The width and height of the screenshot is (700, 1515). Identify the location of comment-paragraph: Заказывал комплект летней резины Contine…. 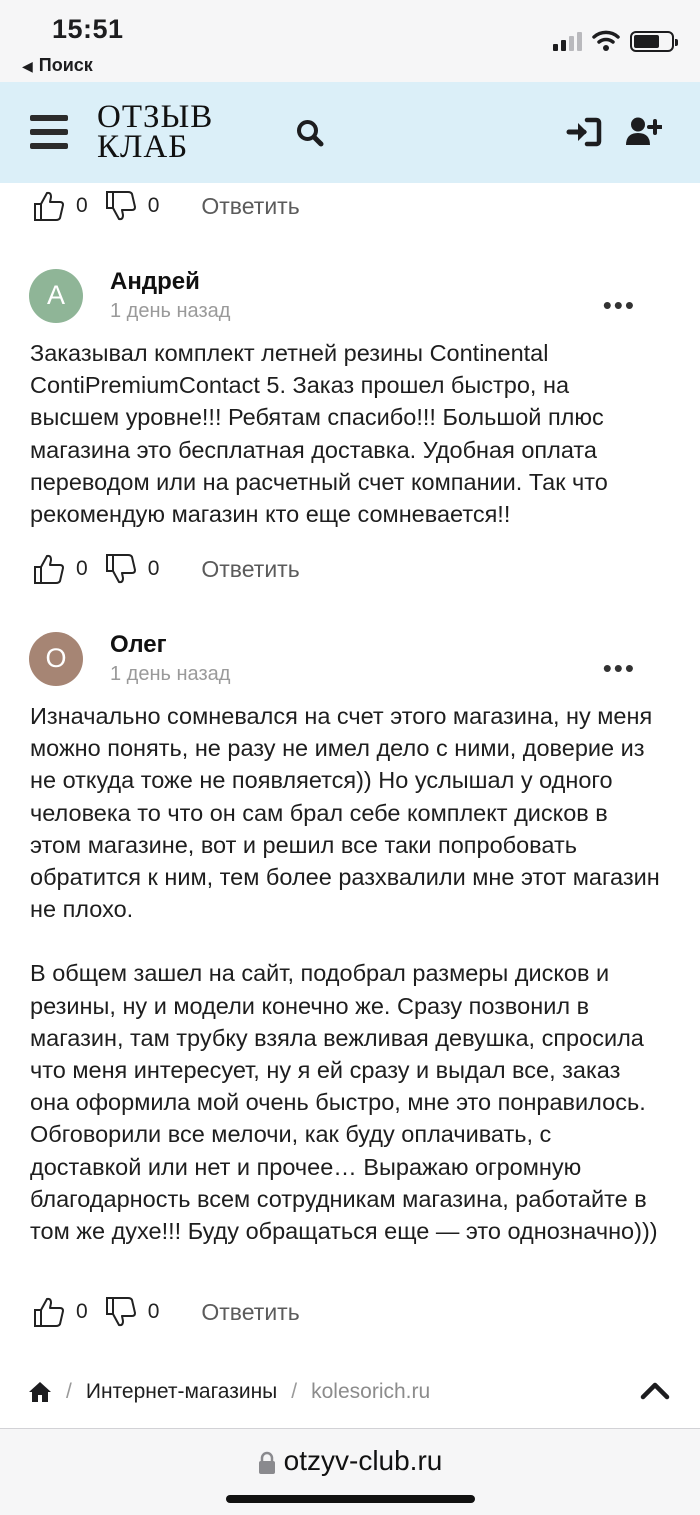
(319, 434).